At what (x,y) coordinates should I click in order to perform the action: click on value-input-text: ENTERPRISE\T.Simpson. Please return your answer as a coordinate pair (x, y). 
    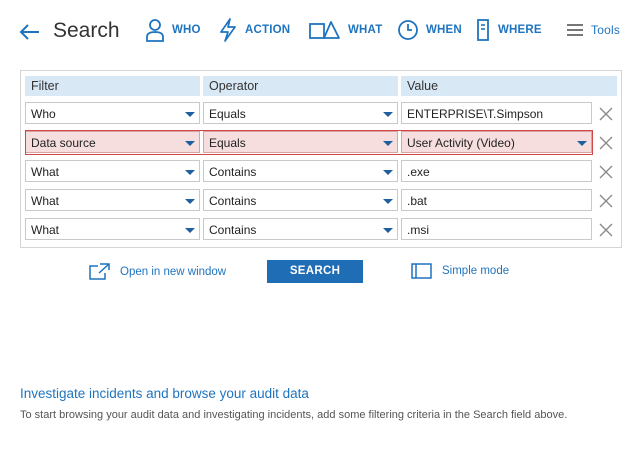
    Looking at the image, I should click on (475, 114).